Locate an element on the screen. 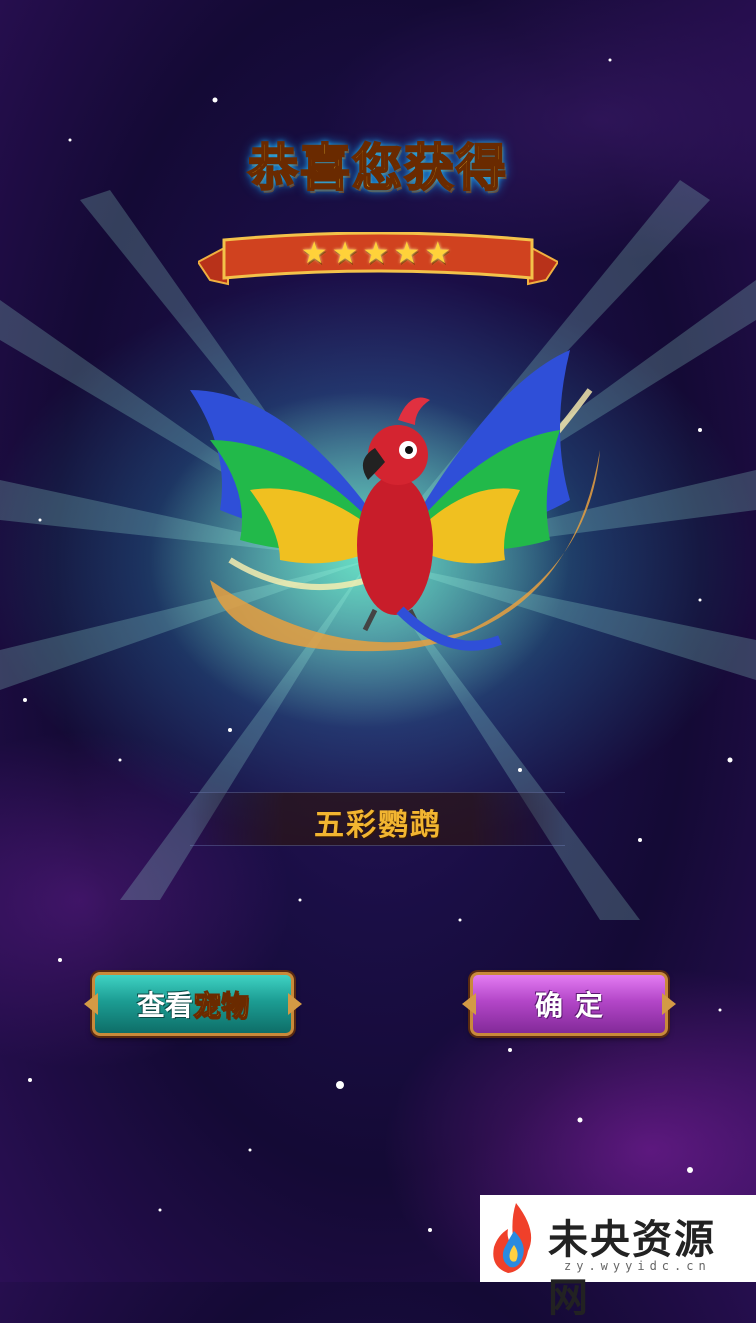 The image size is (756, 1323). pet-name: 五彩鹦鹉 is located at coordinates (378, 825).